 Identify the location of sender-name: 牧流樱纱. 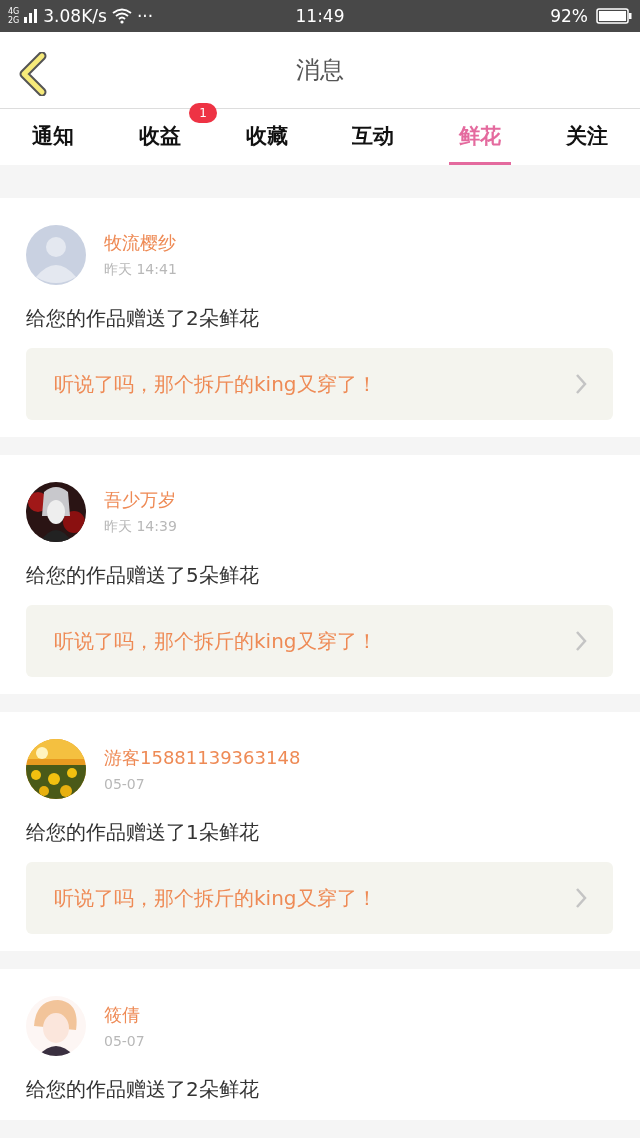
(140, 243).